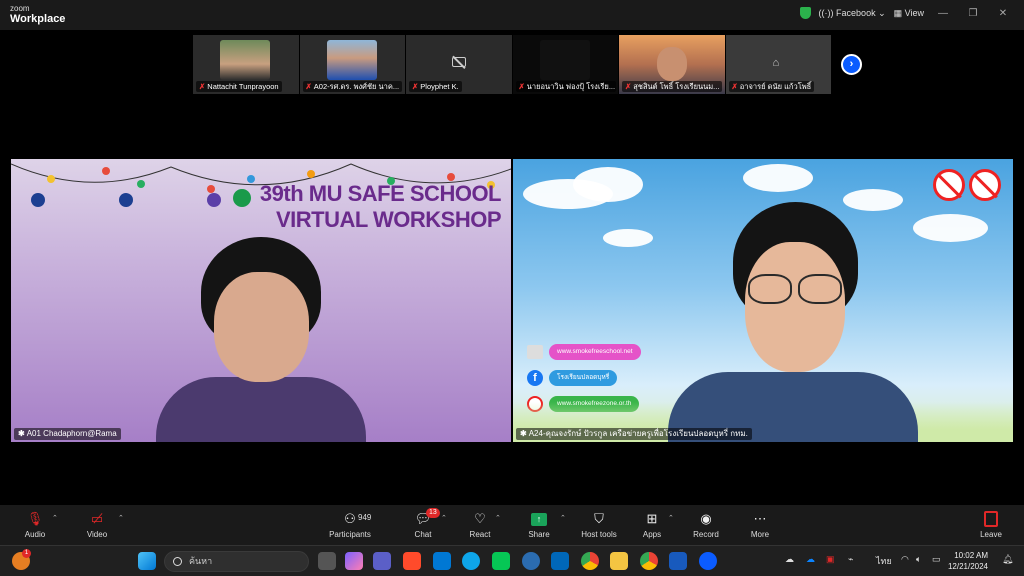 The image size is (1024, 576). I want to click on logo-small: zoom, so click(20, 8).